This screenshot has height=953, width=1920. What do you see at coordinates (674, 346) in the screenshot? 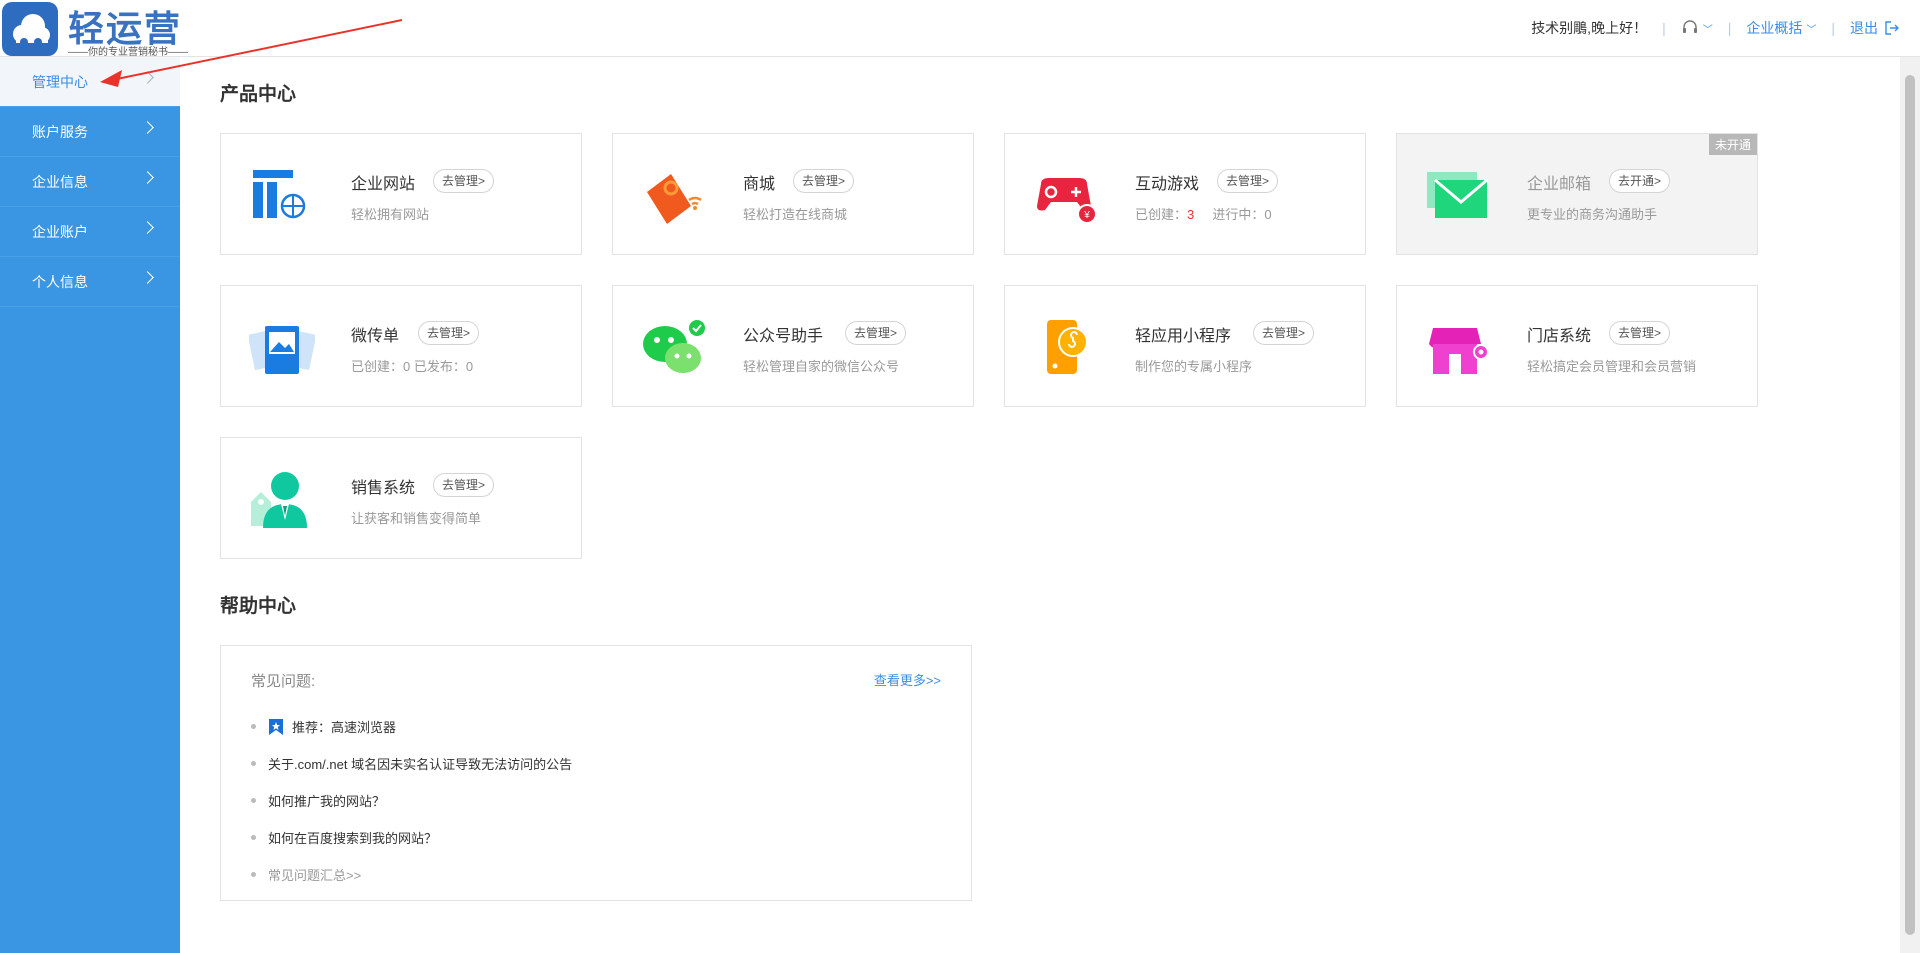
I see `wechat-icon` at bounding box center [674, 346].